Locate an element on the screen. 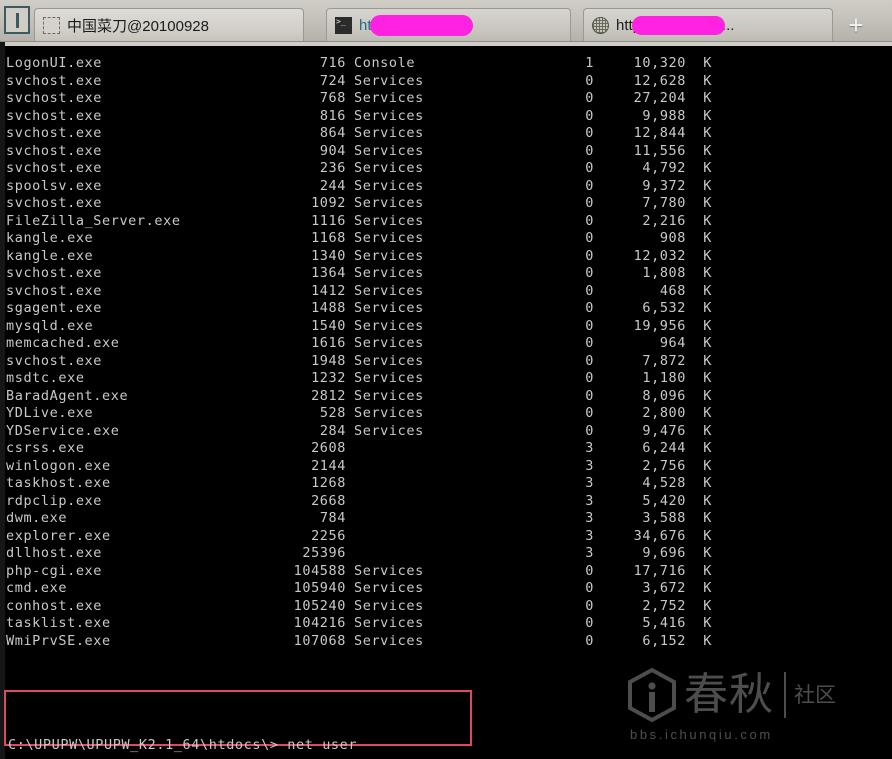 The width and height of the screenshot is (892, 759). process-row: rdpclip.exe 2668 3 5,420 K is located at coordinates (359, 502).